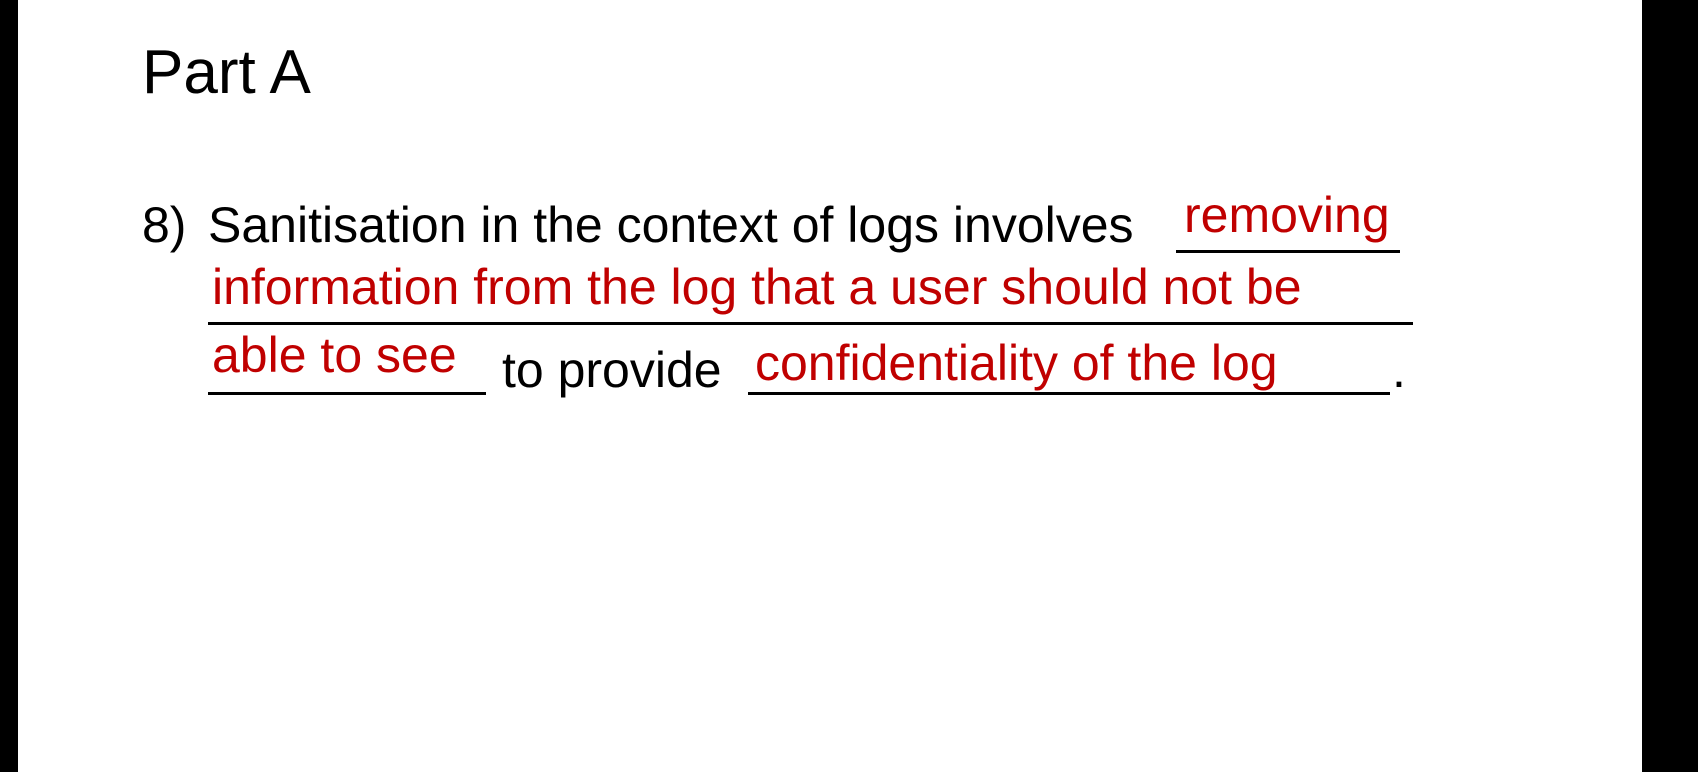 The width and height of the screenshot is (1698, 772). Describe the element at coordinates (164, 225) in the screenshot. I see `question-number: 8)` at that location.